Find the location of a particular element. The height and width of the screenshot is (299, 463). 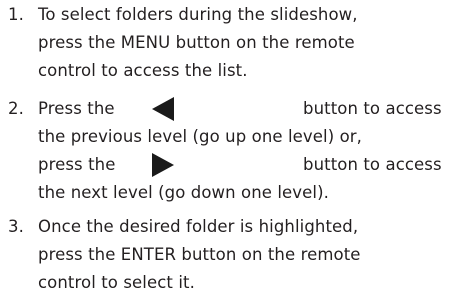

step-number: 1. is located at coordinates (16, 14).